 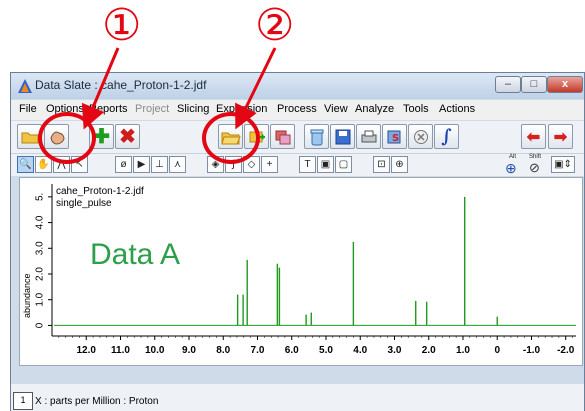 I want to click on y-tick-label: 5., so click(x=40, y=197).